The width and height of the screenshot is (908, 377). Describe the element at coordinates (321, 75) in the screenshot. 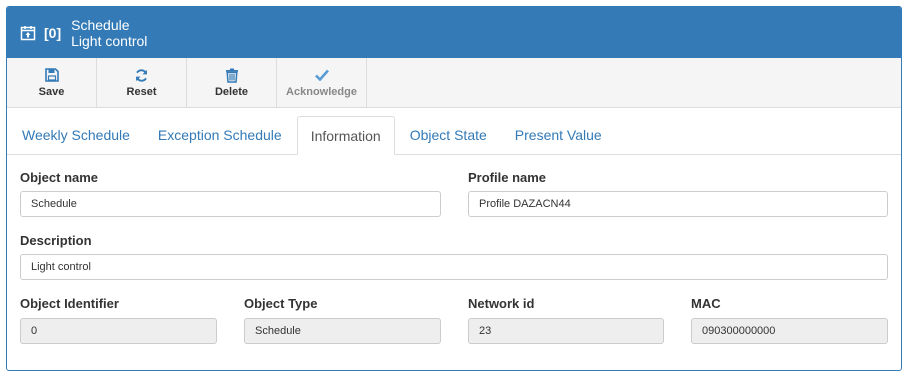

I see `checkmark-icon` at that location.